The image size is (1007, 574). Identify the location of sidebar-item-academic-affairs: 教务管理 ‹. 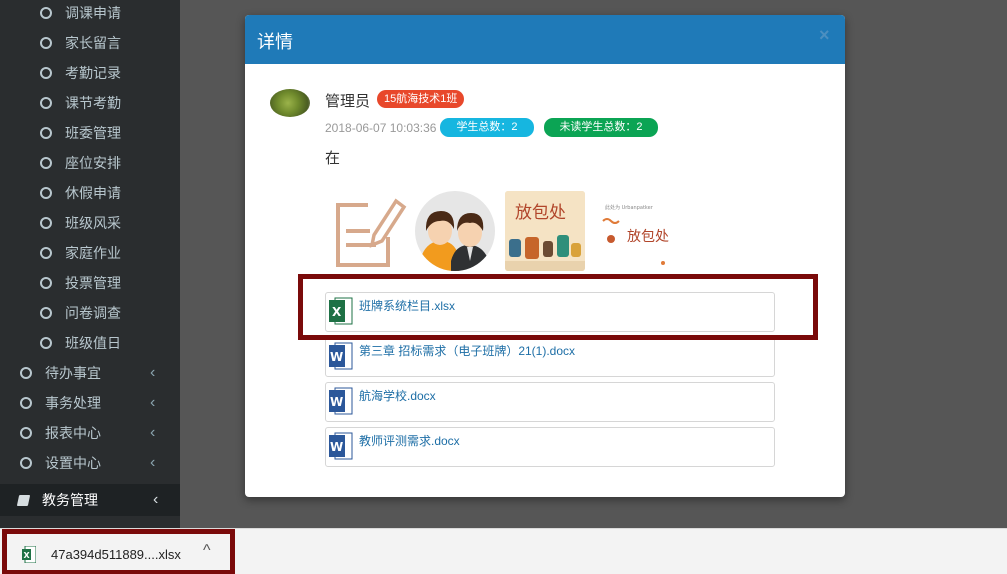
(90, 500).